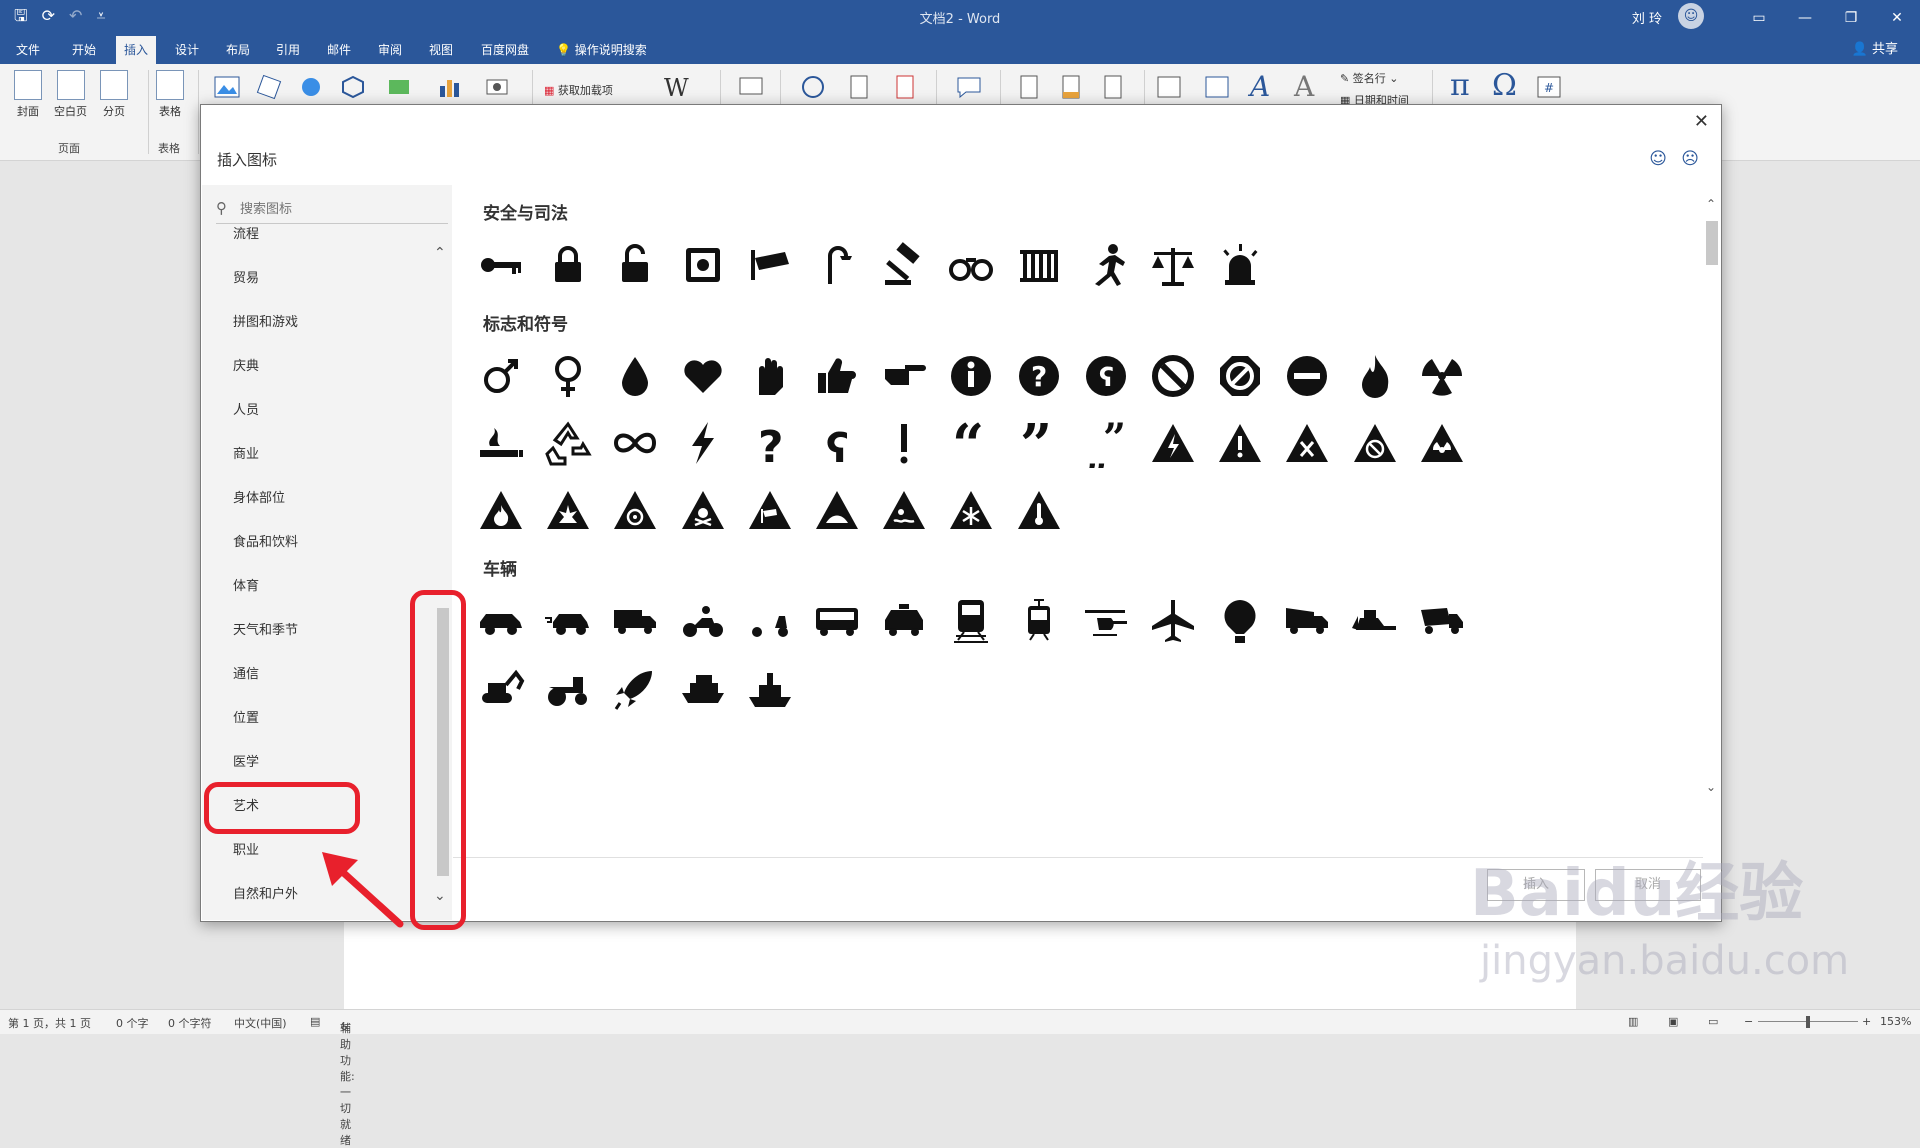  Describe the element at coordinates (1895, 1021) in the screenshot. I see `zoom-level: 153%` at that location.